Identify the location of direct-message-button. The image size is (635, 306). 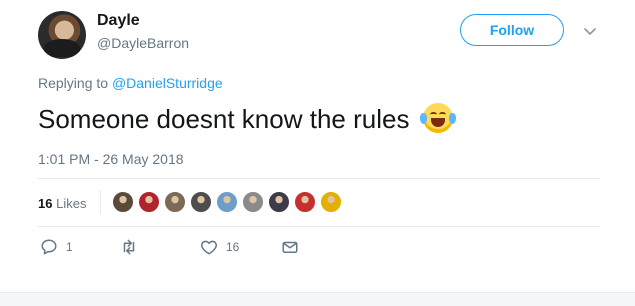
(294, 247).